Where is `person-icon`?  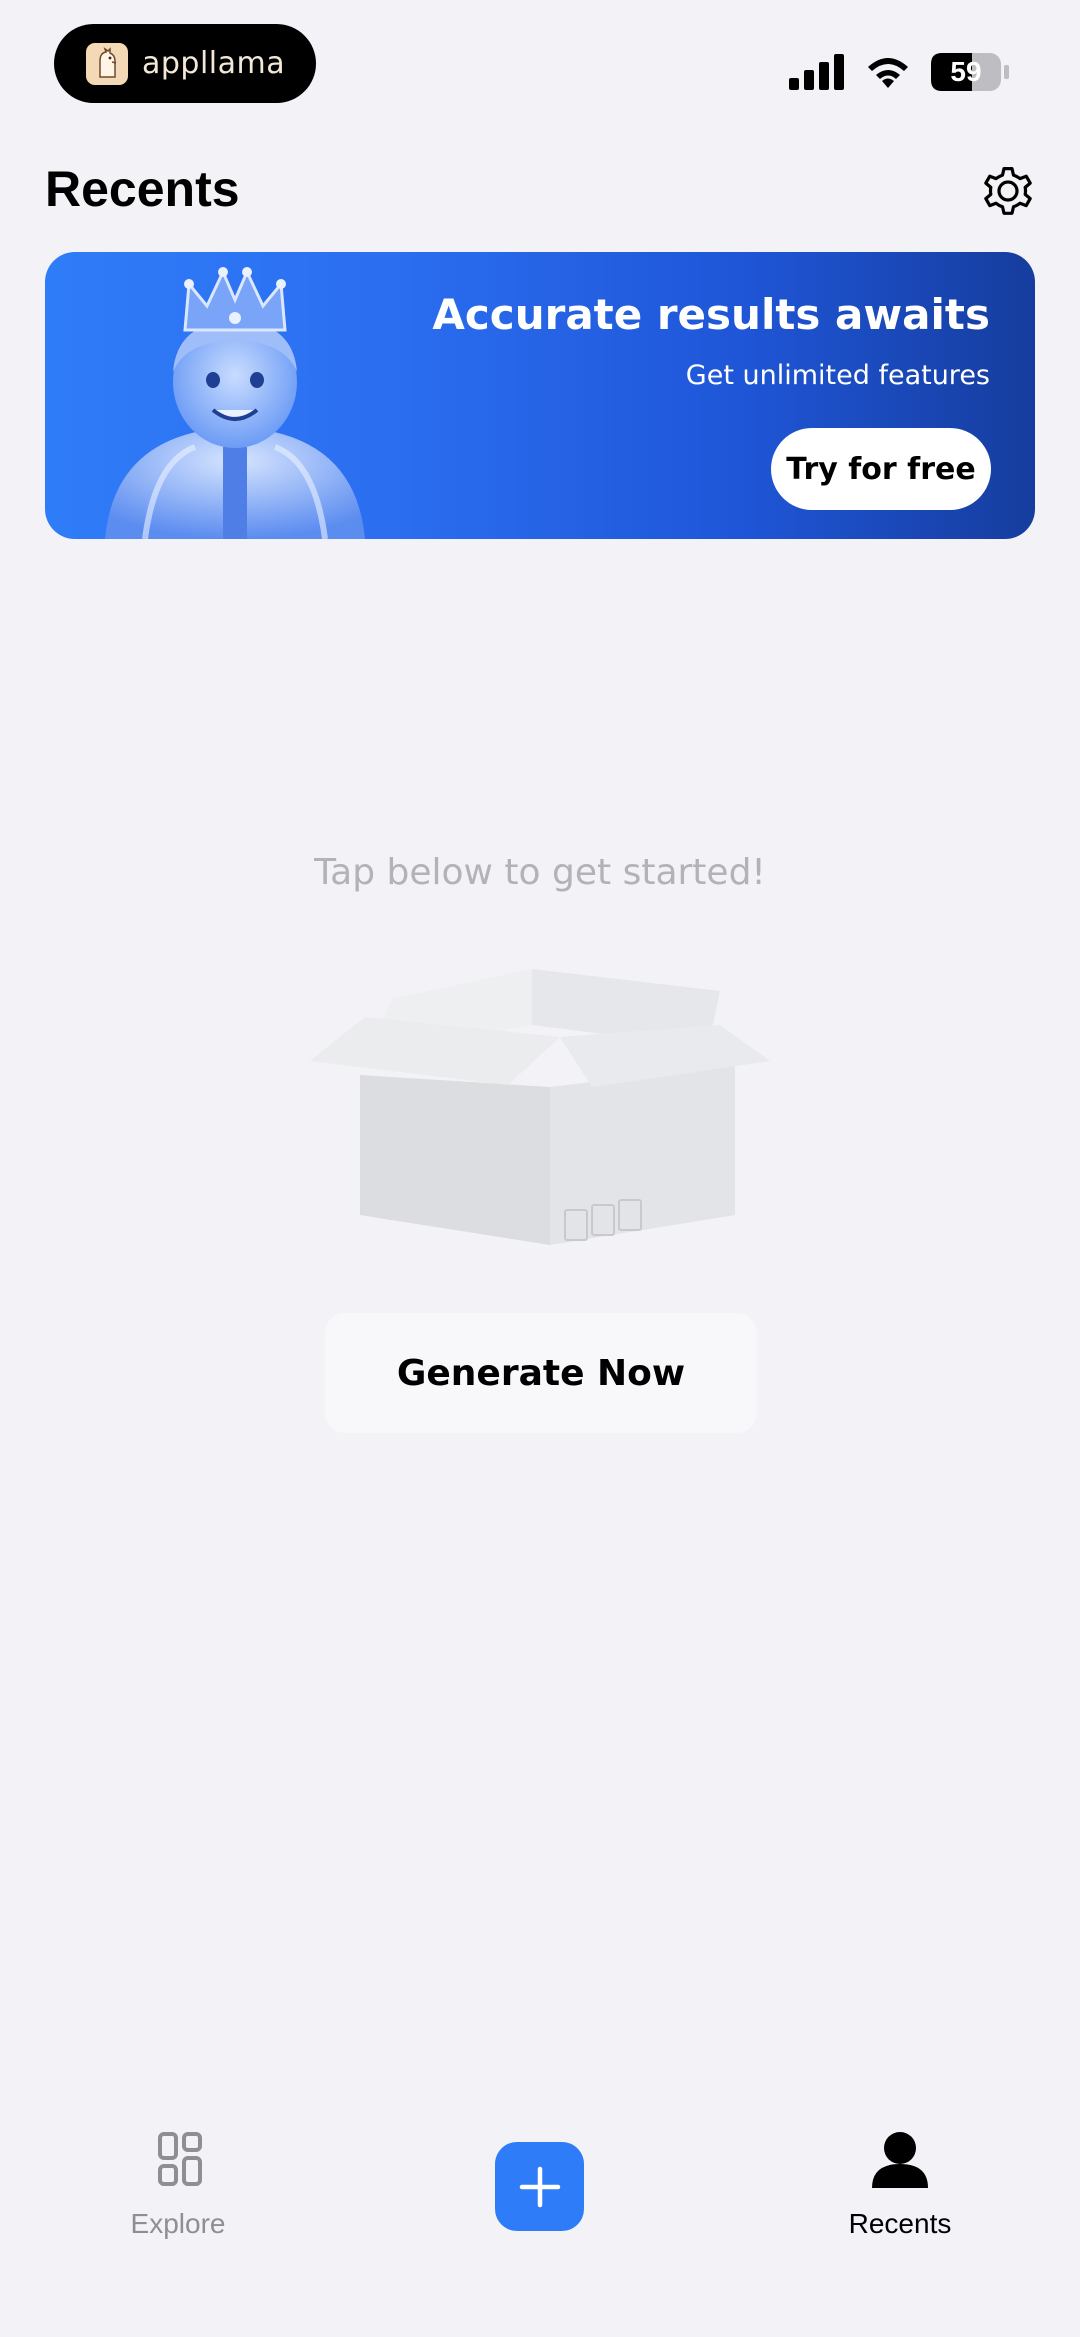 person-icon is located at coordinates (900, 2160).